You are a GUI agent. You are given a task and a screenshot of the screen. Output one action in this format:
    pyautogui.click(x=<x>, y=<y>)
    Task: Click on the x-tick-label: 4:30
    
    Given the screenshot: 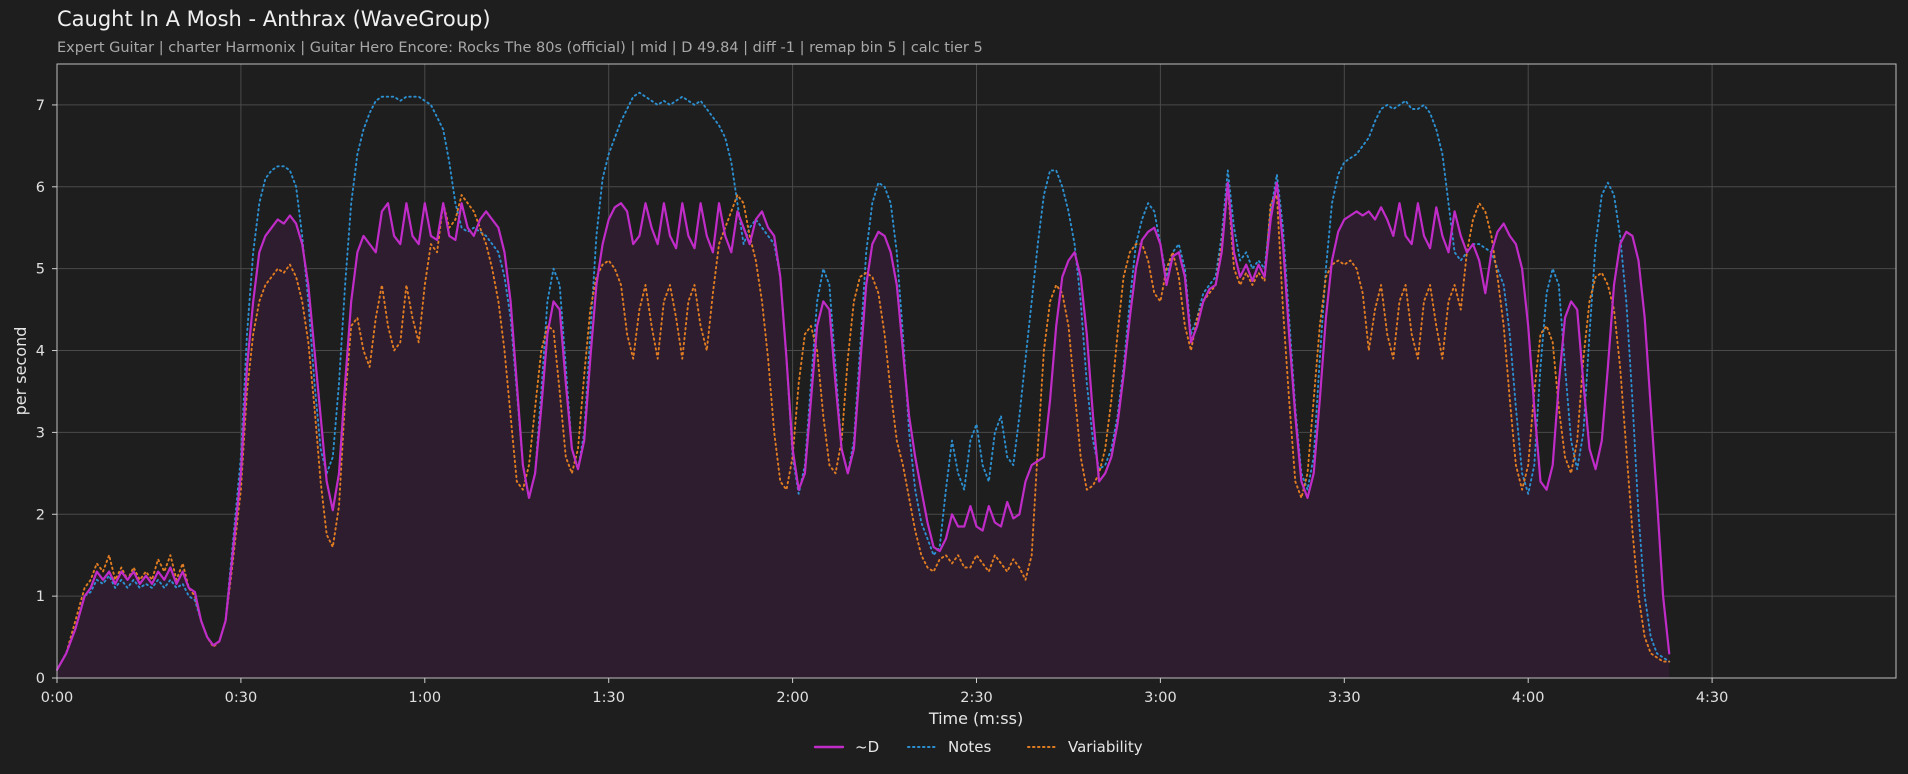 What is the action you would take?
    pyautogui.click(x=1712, y=698)
    